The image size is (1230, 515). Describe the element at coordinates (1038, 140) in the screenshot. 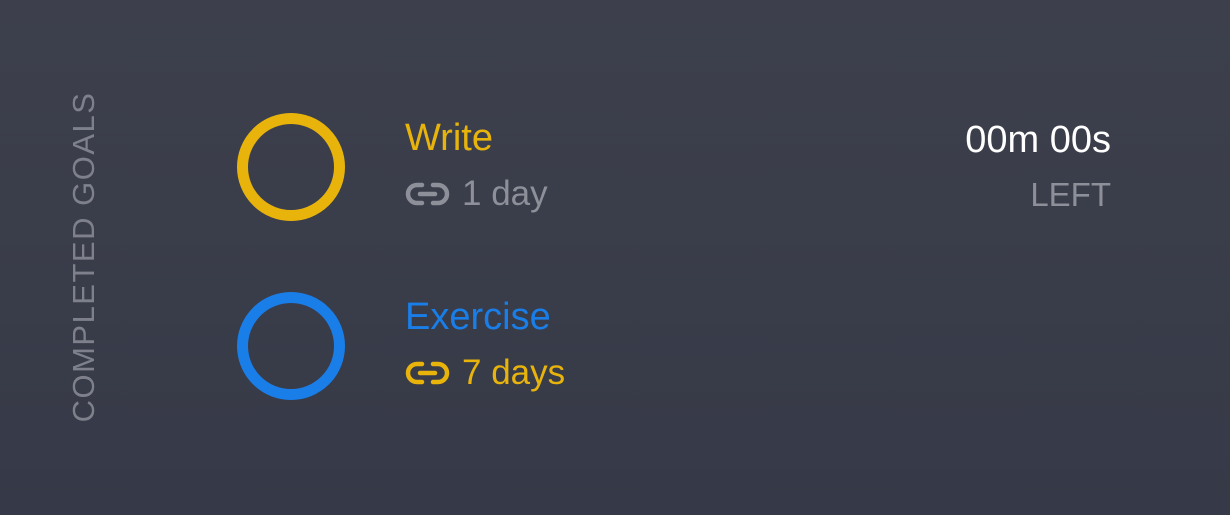

I see `timer-value: 00m 00s` at that location.